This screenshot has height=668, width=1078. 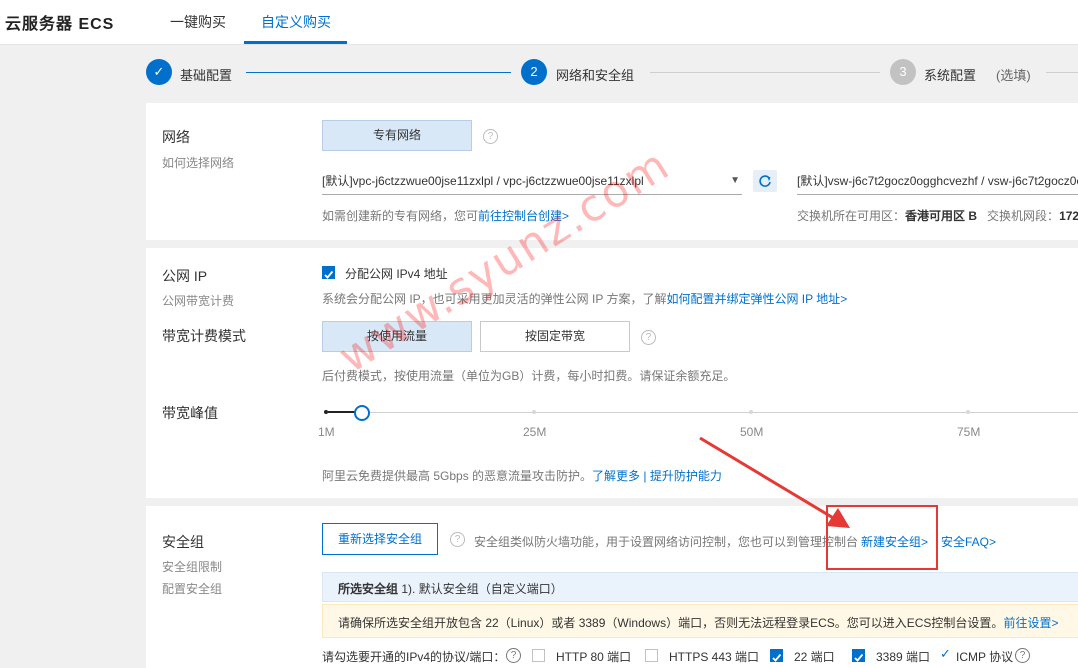 What do you see at coordinates (368, 589) in the screenshot?
I see `selected-security-group-label: 所选安全组` at bounding box center [368, 589].